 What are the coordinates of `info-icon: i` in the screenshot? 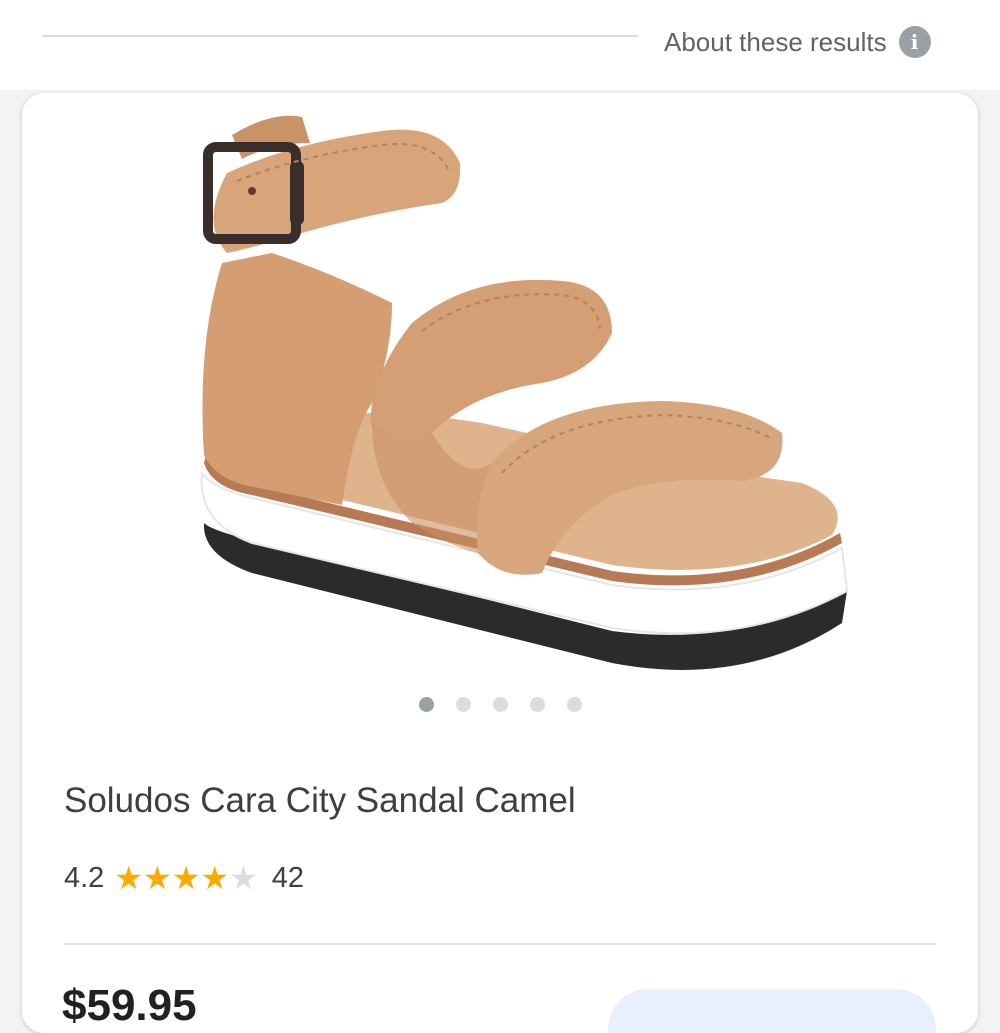 It's located at (914, 42).